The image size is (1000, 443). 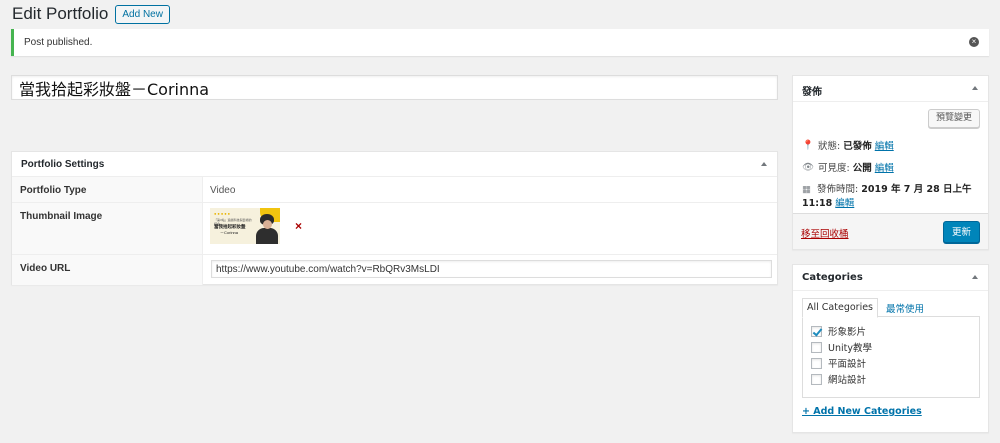 I want to click on portfolio-type-value: Video, so click(x=222, y=190).